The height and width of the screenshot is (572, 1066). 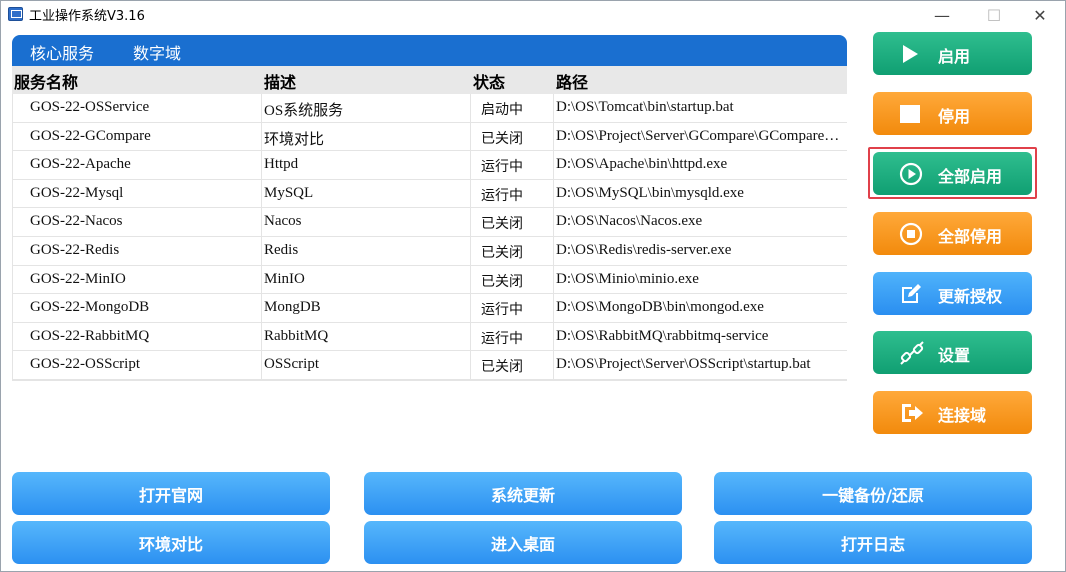 I want to click on cell-name: GOS-22-Apache, so click(x=137, y=165).